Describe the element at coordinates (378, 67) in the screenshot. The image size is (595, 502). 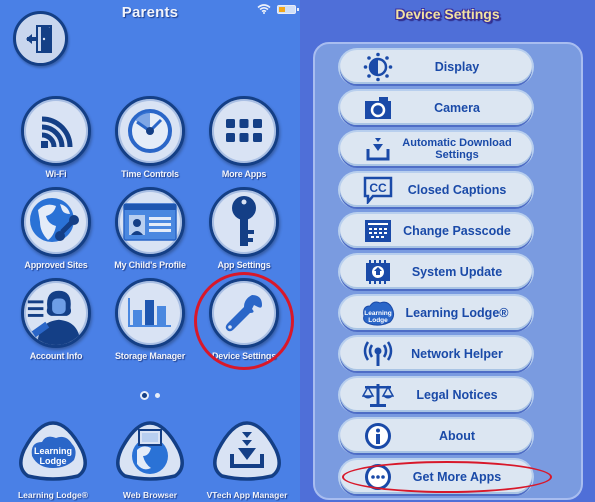
I see `brightness-icon` at that location.